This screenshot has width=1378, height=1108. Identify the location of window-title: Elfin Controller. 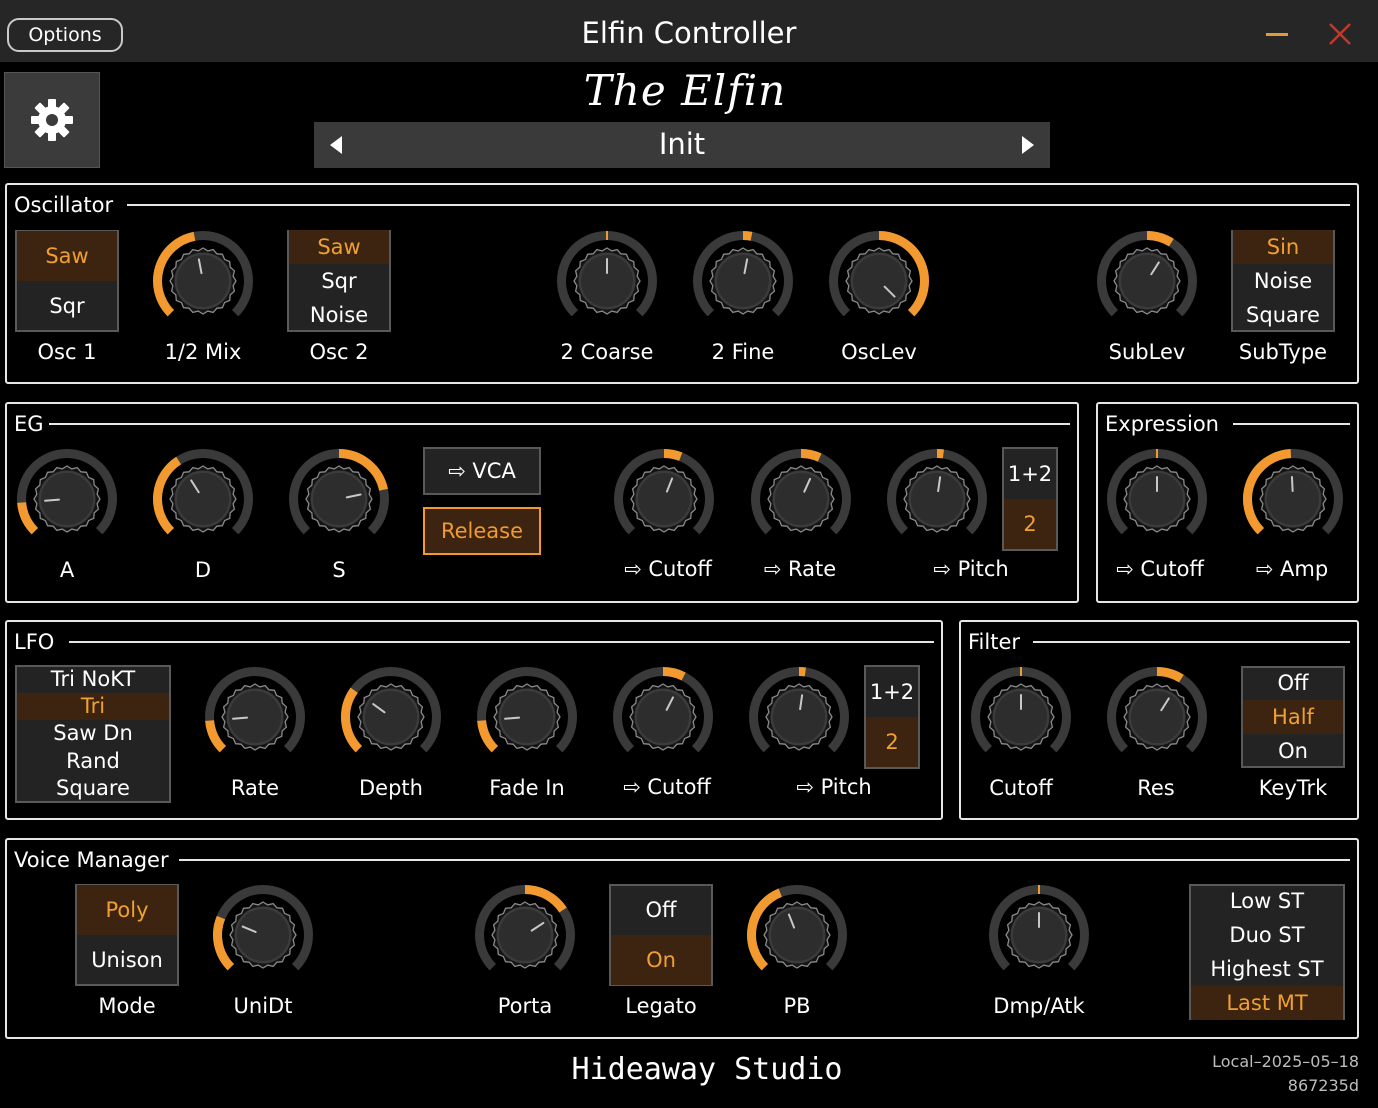
(689, 33).